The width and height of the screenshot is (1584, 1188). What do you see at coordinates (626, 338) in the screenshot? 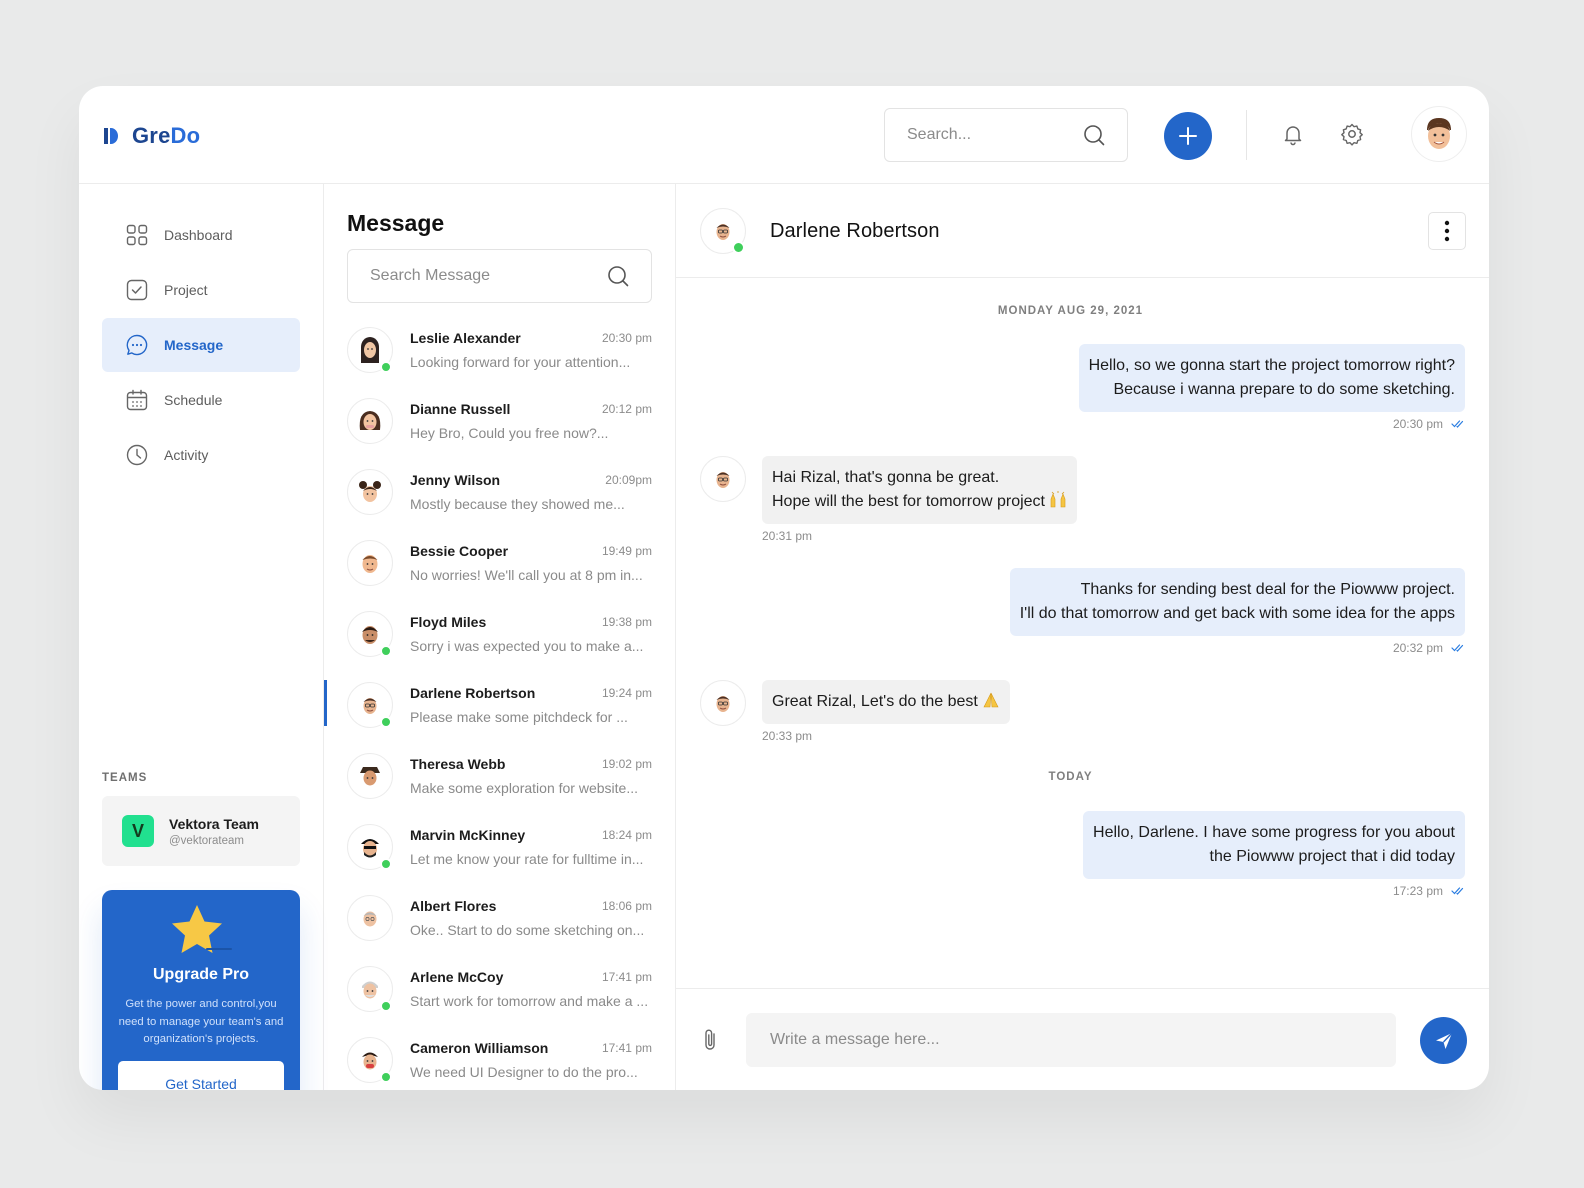
I see `message-time: 20:30 pm` at bounding box center [626, 338].